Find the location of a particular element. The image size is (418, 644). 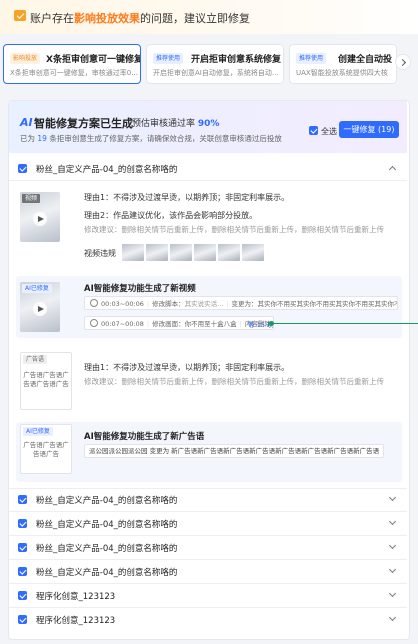

select-all-label: 全选 is located at coordinates (329, 131).